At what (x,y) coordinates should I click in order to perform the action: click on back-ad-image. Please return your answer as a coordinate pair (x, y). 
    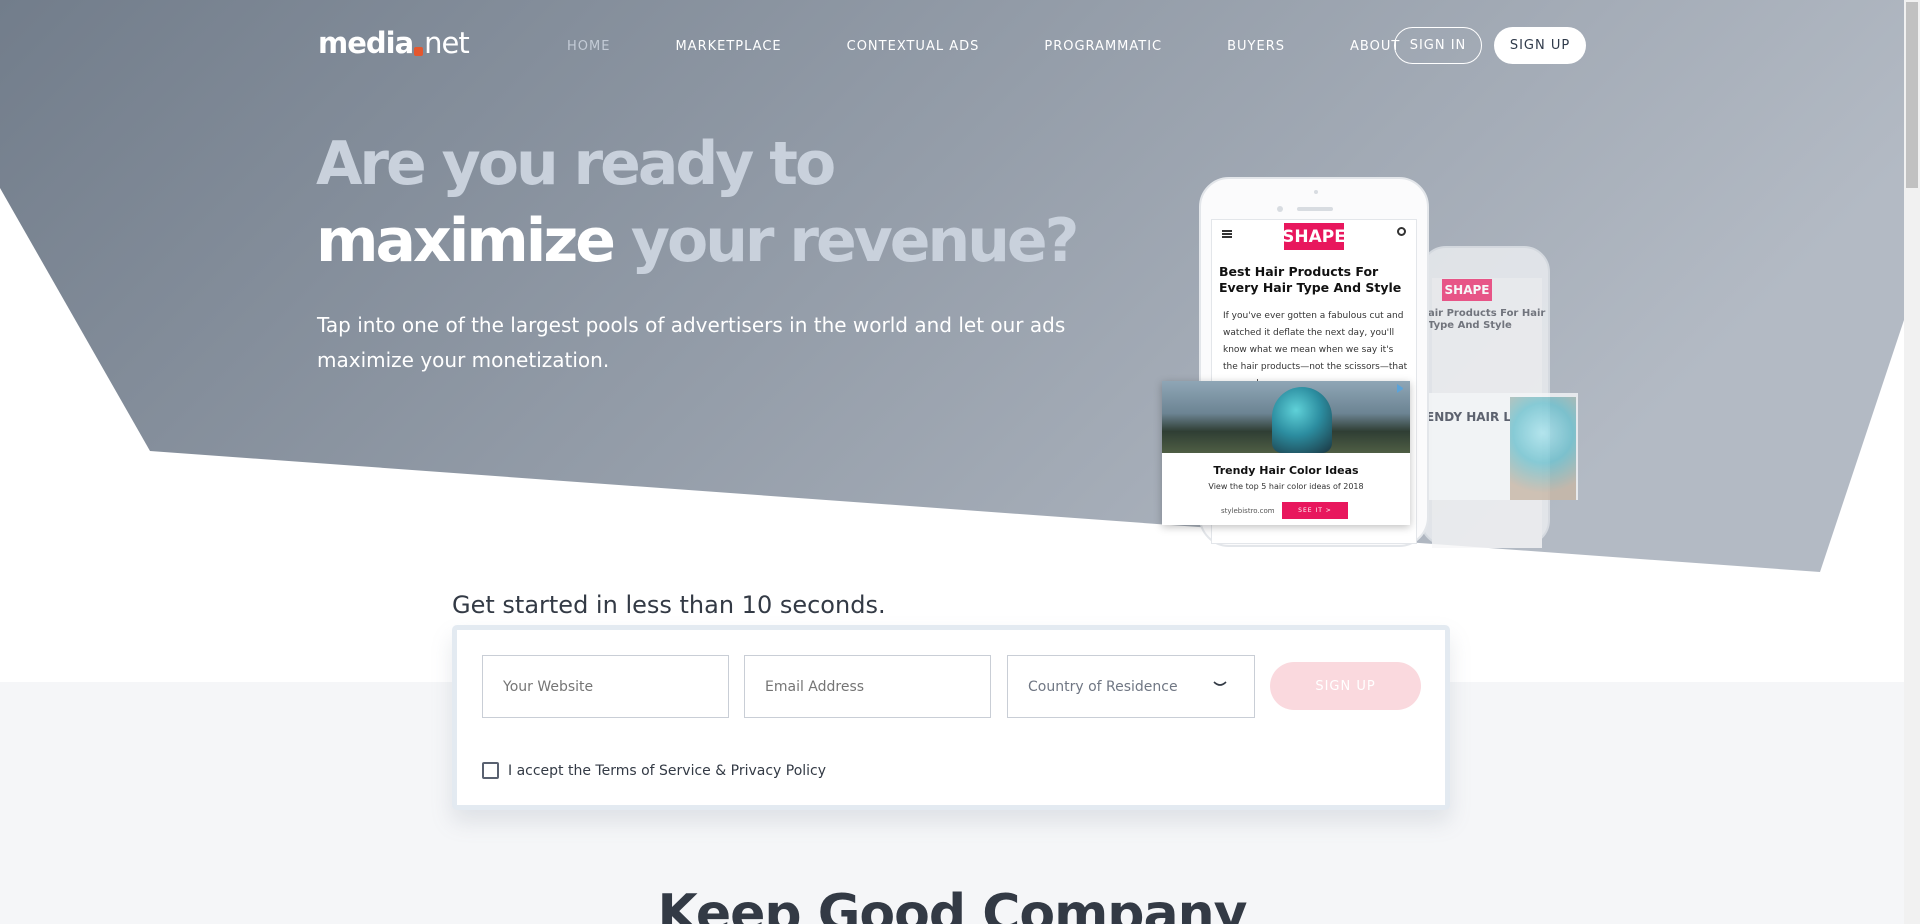
    Looking at the image, I should click on (1543, 448).